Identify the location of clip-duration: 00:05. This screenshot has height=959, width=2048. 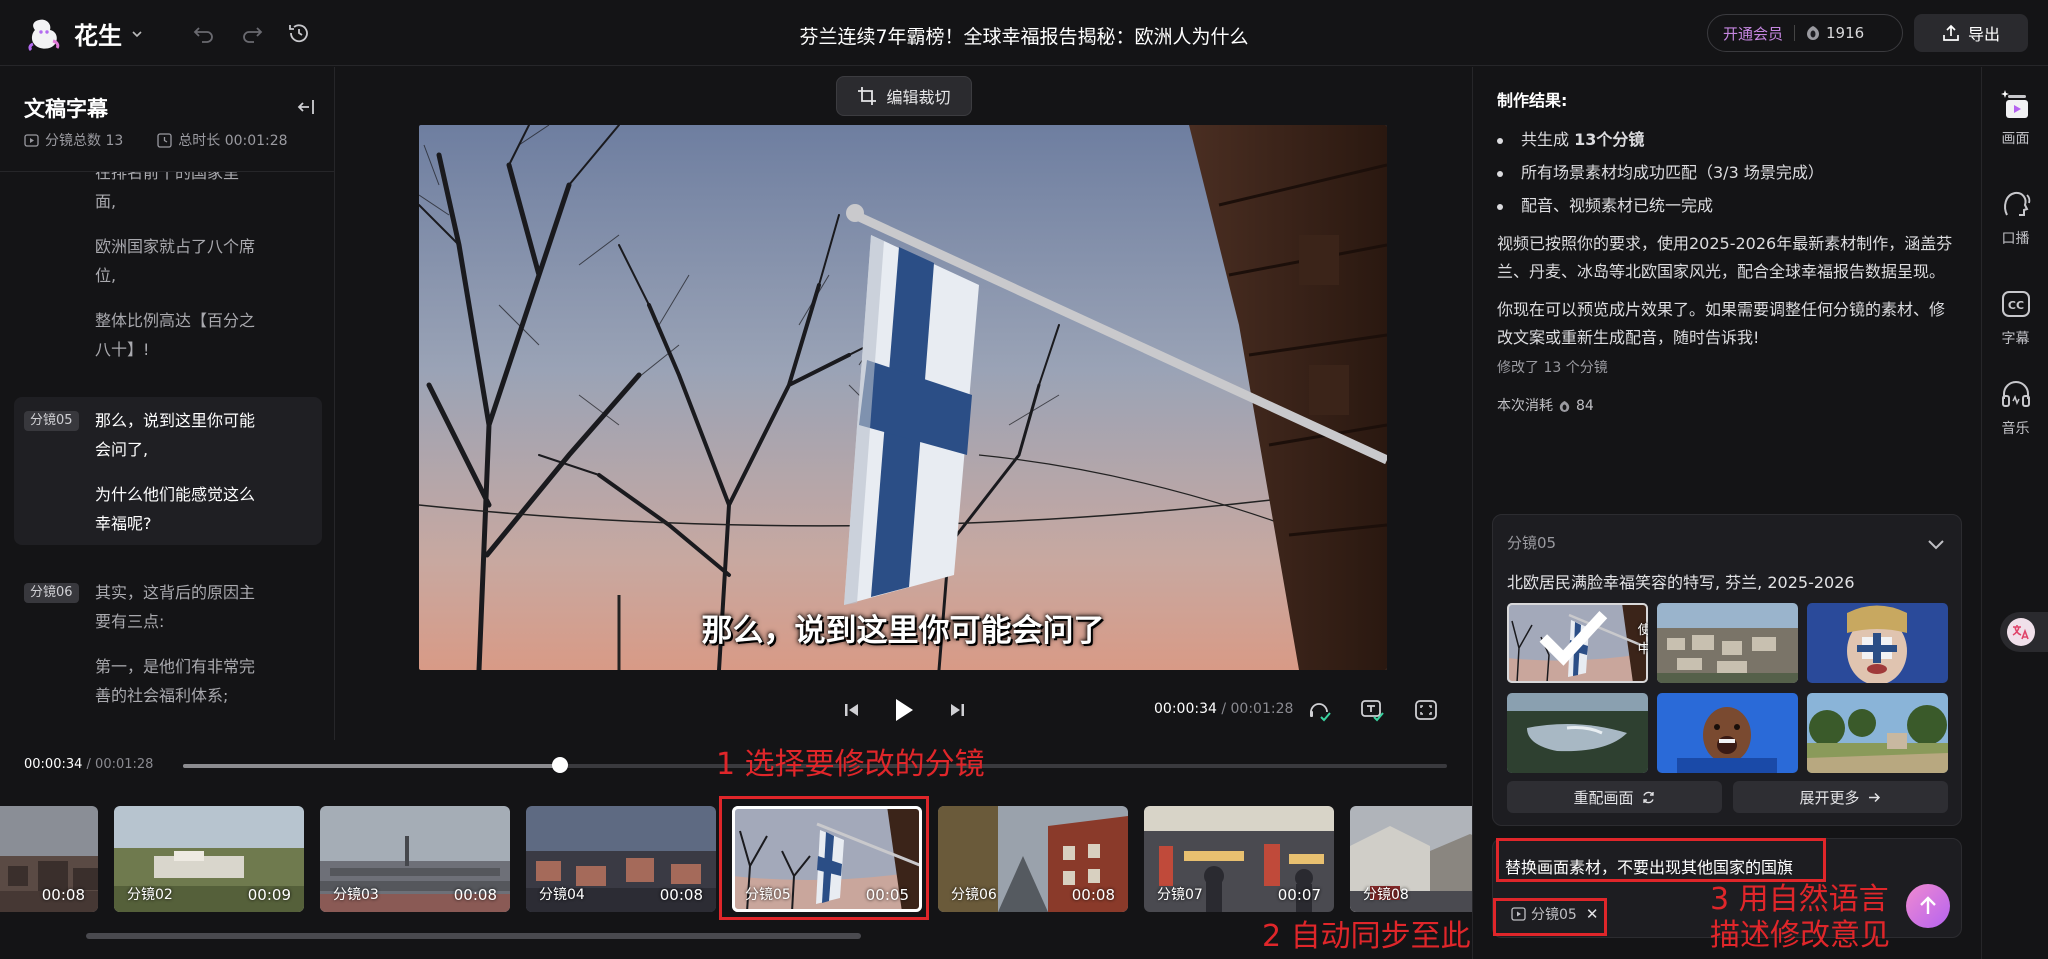
(887, 895).